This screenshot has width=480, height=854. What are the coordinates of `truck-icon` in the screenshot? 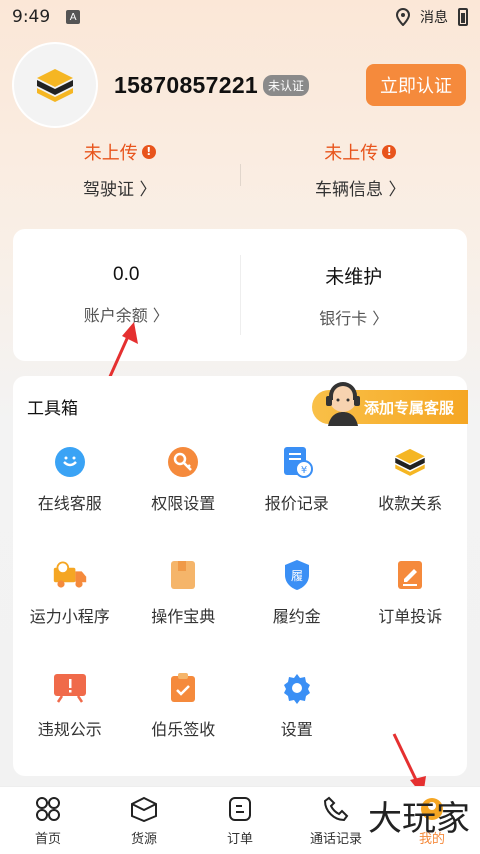 It's located at (70, 575).